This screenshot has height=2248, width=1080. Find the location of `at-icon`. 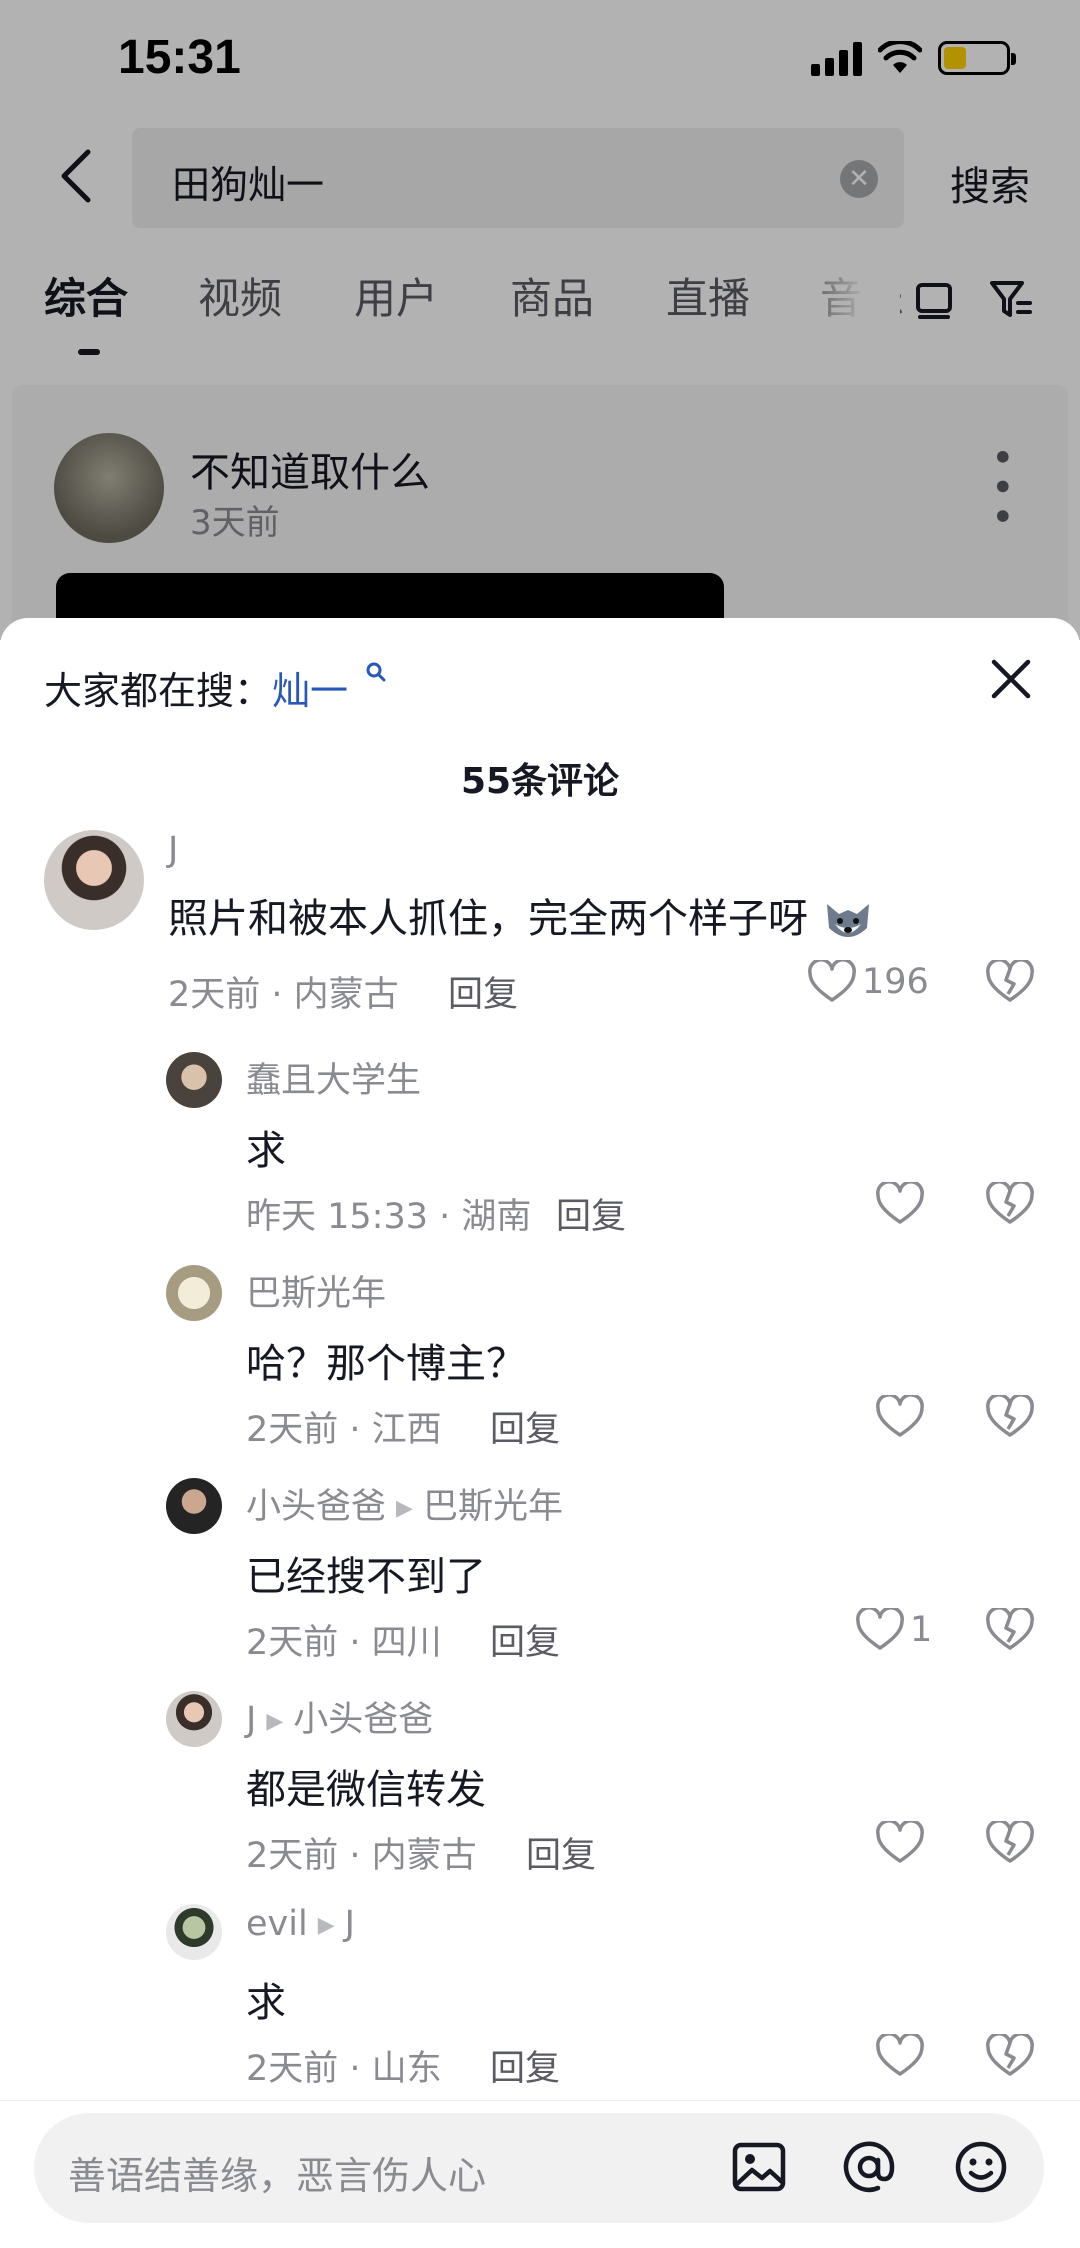

at-icon is located at coordinates (869, 2167).